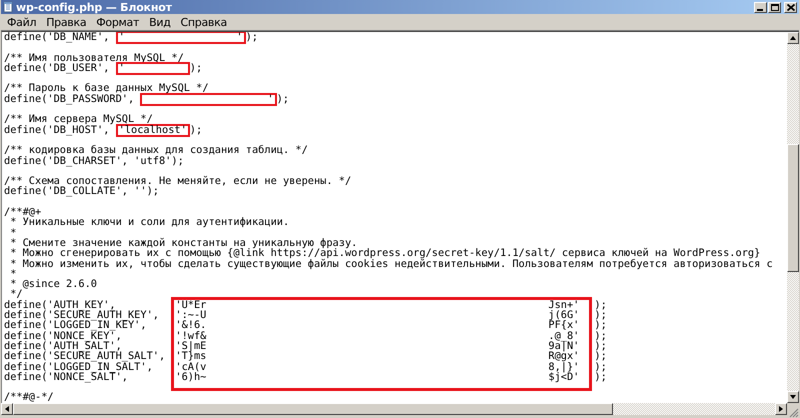 The height and width of the screenshot is (418, 800). Describe the element at coordinates (564, 335) in the screenshot. I see `key-fragment: .@_8'` at that location.